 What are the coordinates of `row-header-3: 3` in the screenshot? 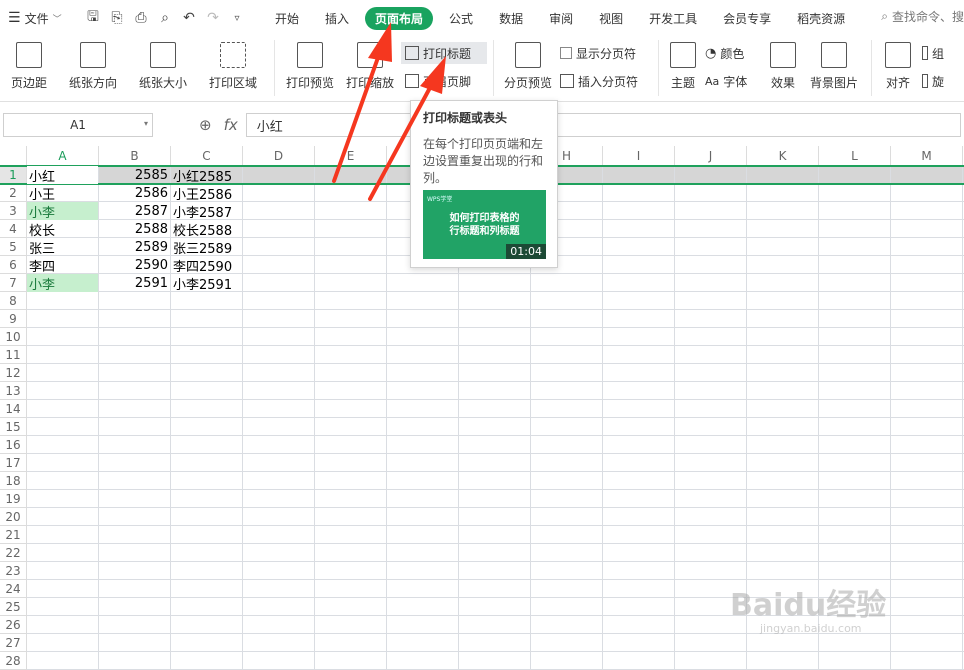 It's located at (13, 211).